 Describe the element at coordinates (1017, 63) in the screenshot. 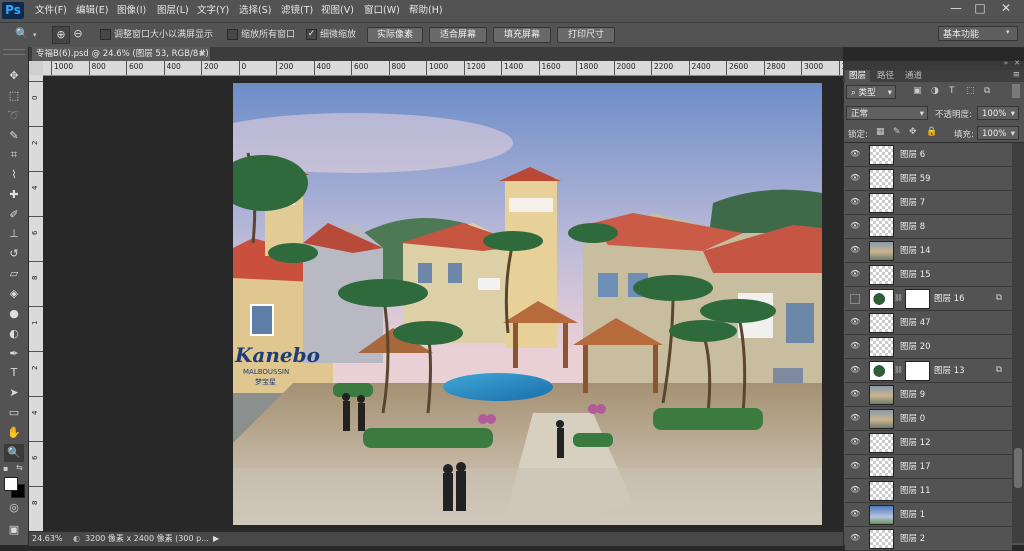

I see `close-panel-icon: ✕` at that location.